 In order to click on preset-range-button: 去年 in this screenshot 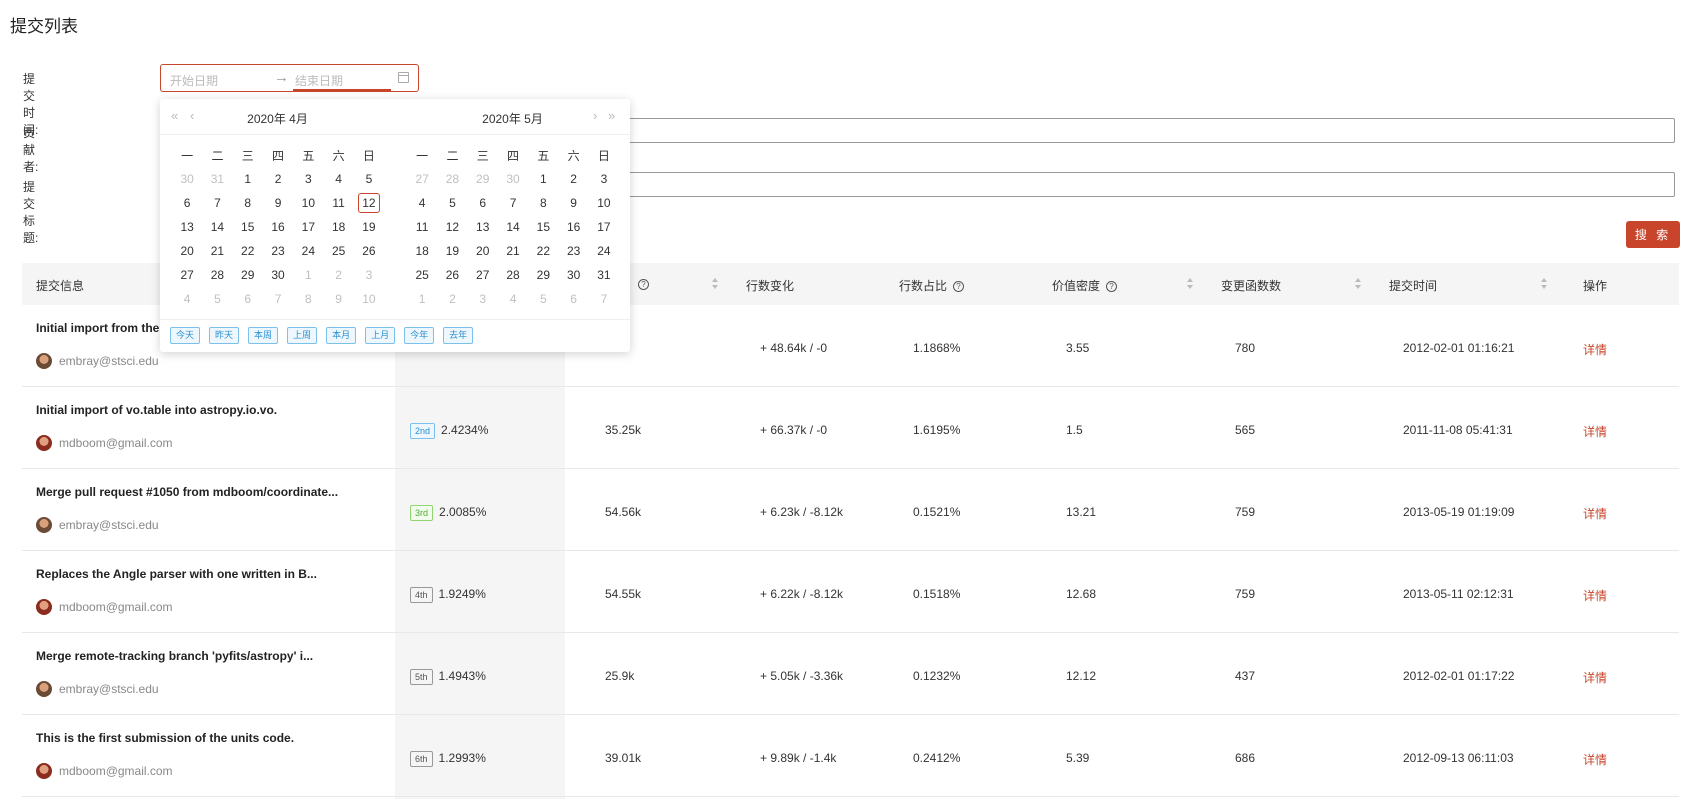, I will do `click(458, 335)`.